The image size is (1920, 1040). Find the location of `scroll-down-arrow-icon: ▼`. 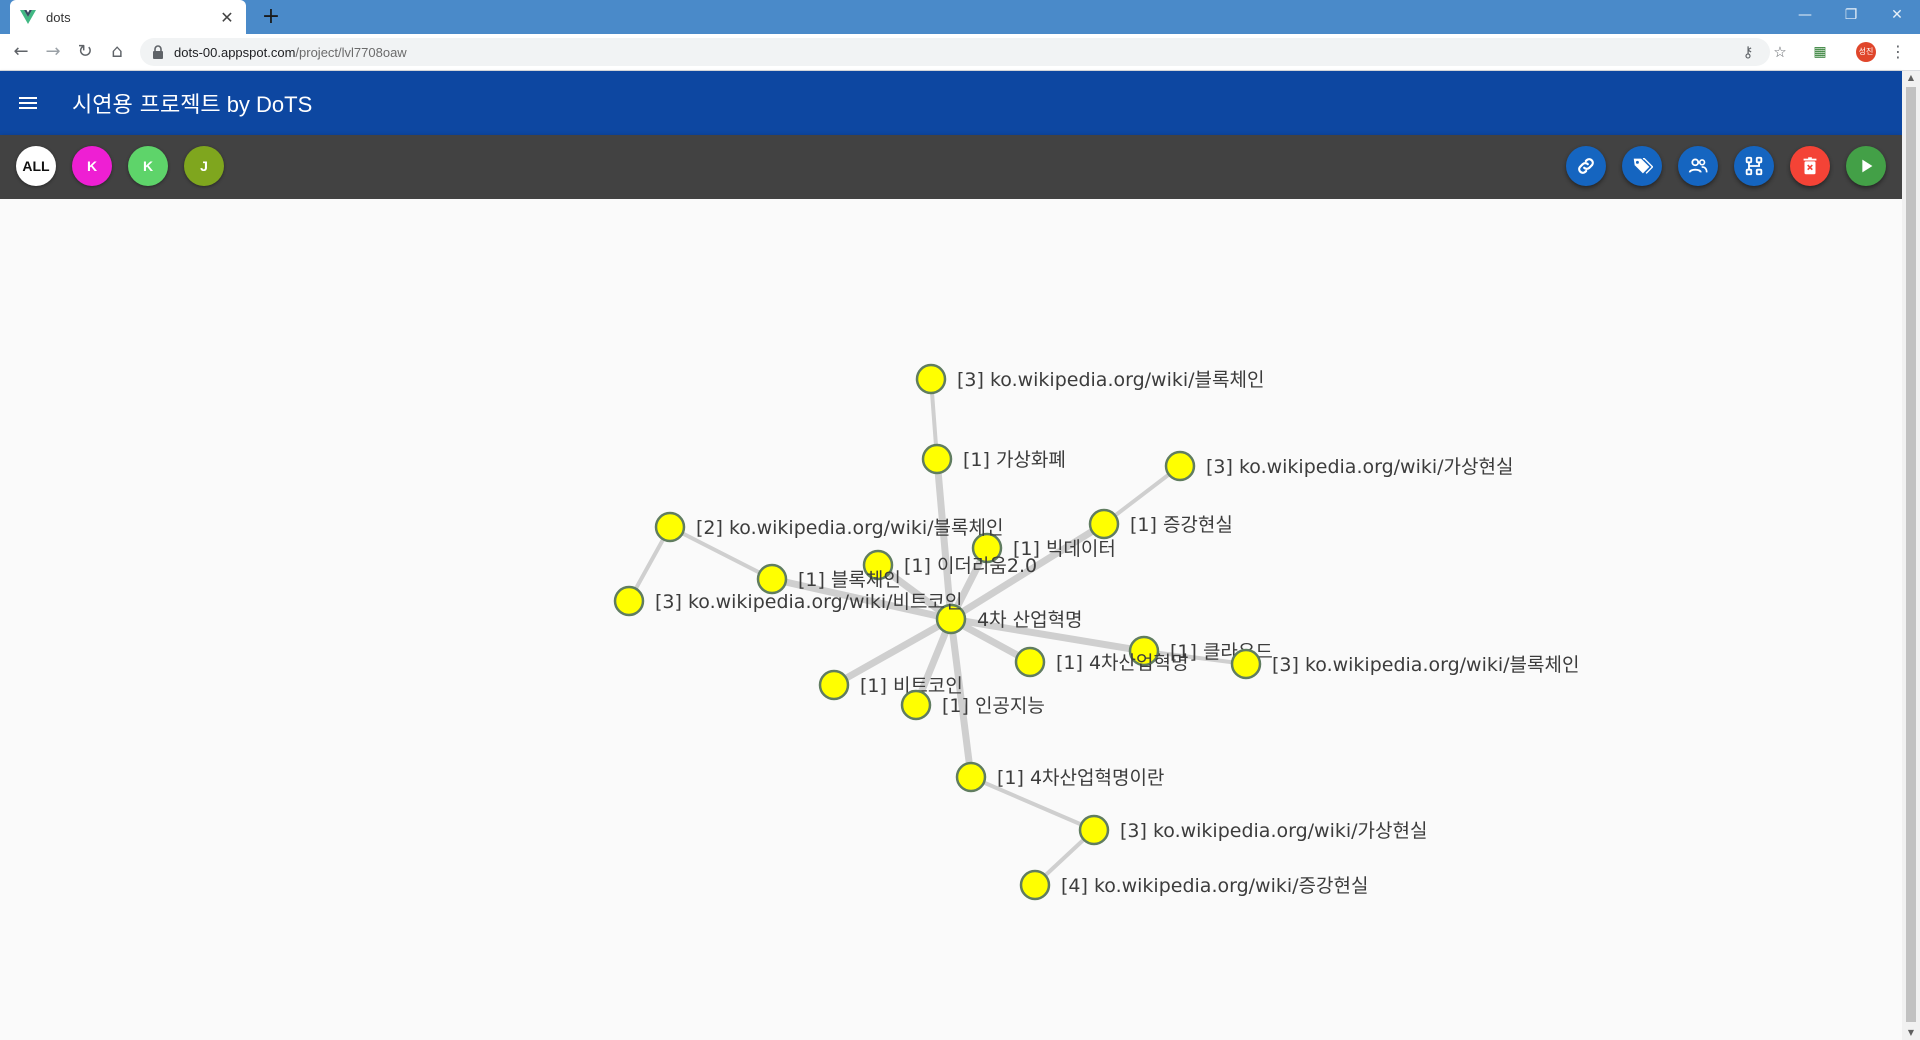

scroll-down-arrow-icon: ▼ is located at coordinates (1911, 1033).